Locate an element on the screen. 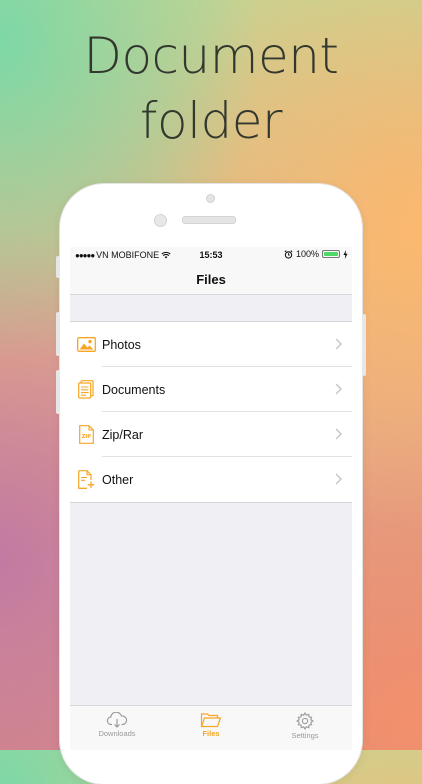  list-item-other: Other is located at coordinates (211, 479).